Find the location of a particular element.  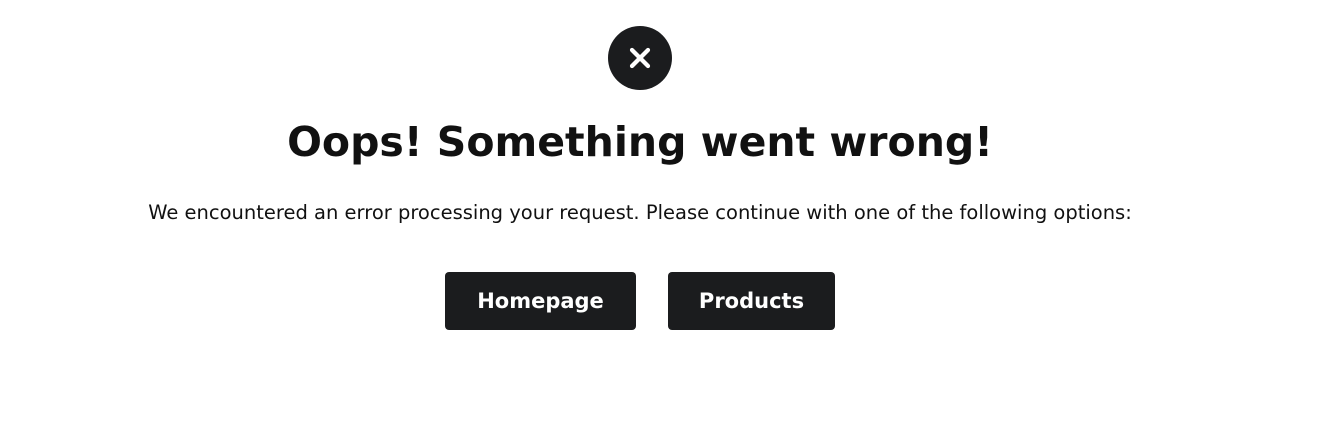

products-button: Products is located at coordinates (751, 301).